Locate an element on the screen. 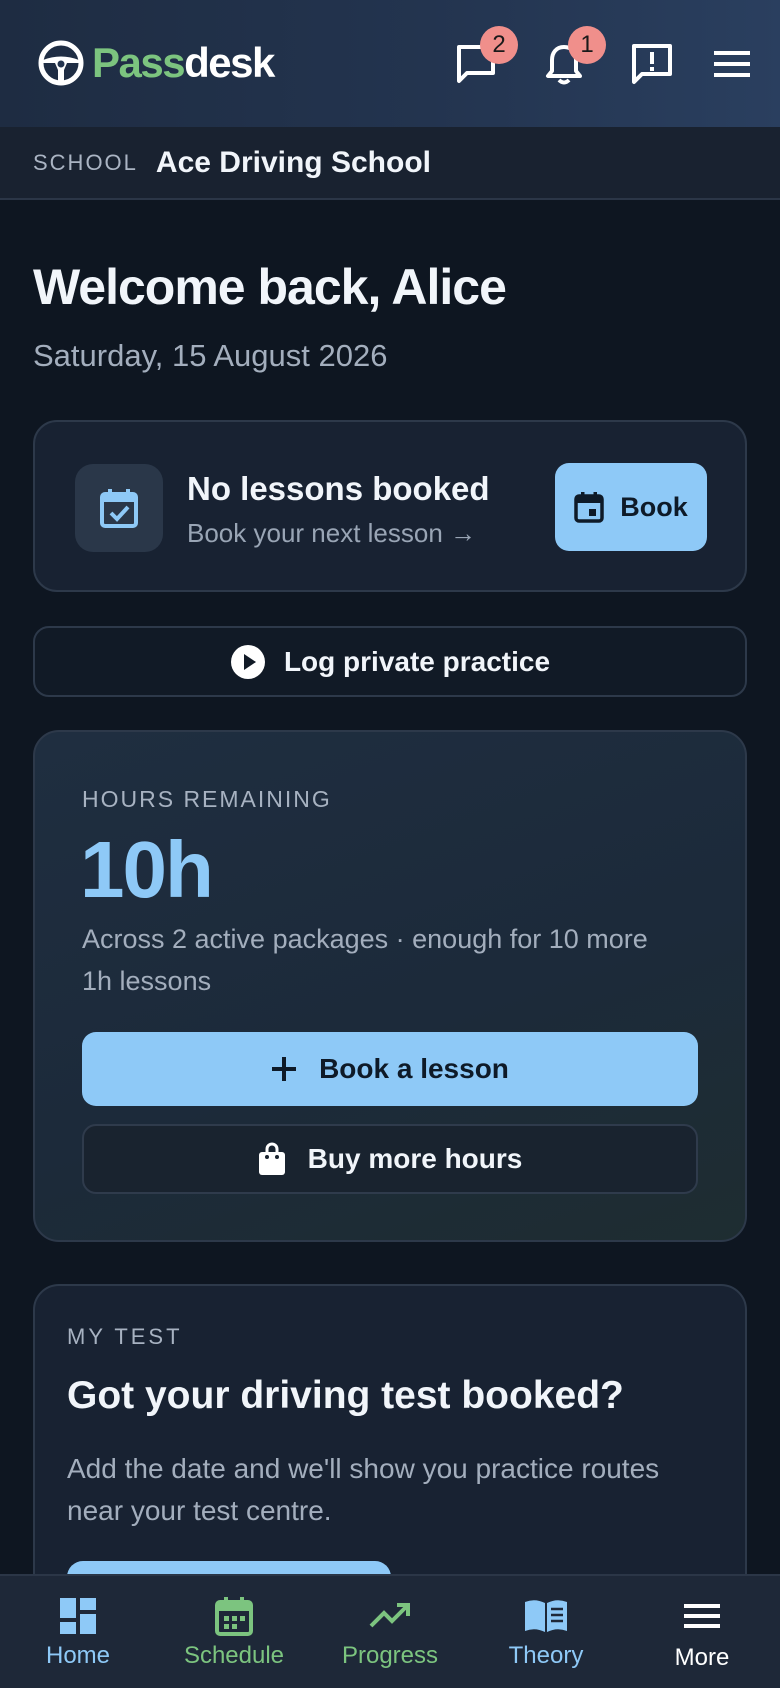 The width and height of the screenshot is (780, 1688). buy-more-hours-button: Buy more hours is located at coordinates (390, 1159).